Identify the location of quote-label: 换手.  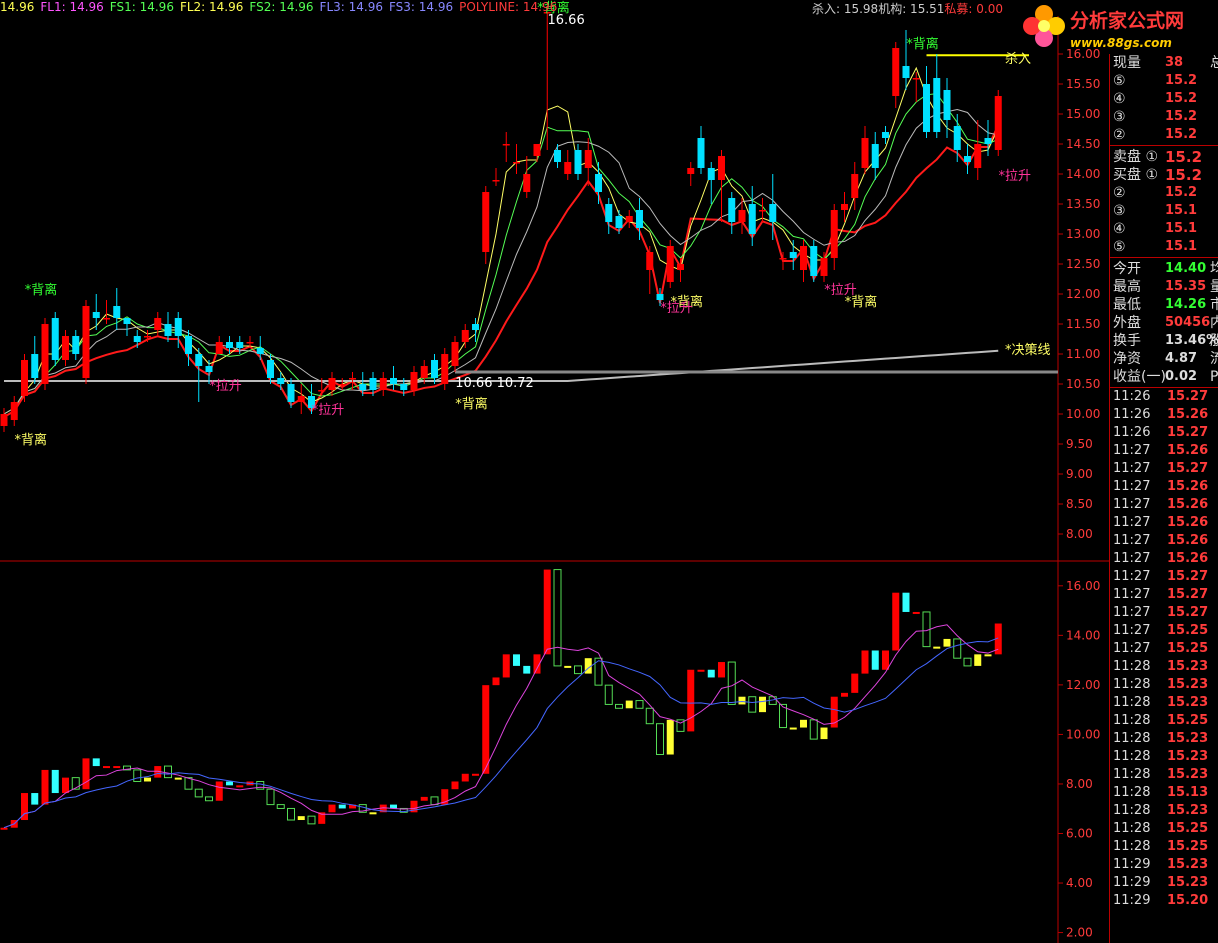
(1127, 341).